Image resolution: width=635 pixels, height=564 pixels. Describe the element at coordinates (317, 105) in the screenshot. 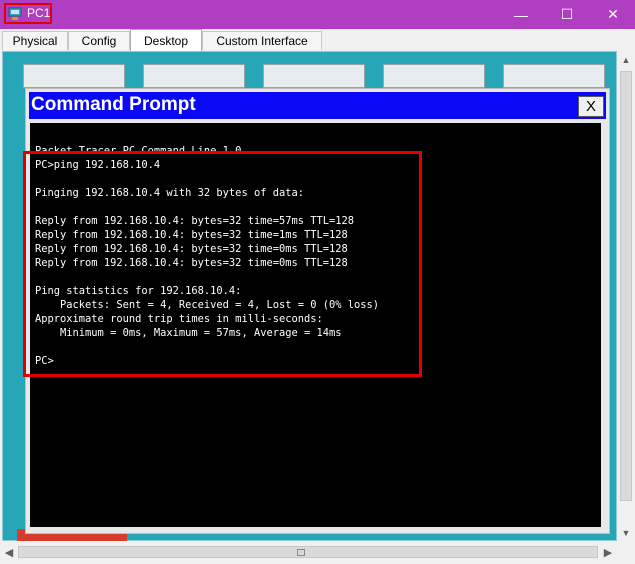

I see `command-prompt-header: Command Prompt X` at that location.